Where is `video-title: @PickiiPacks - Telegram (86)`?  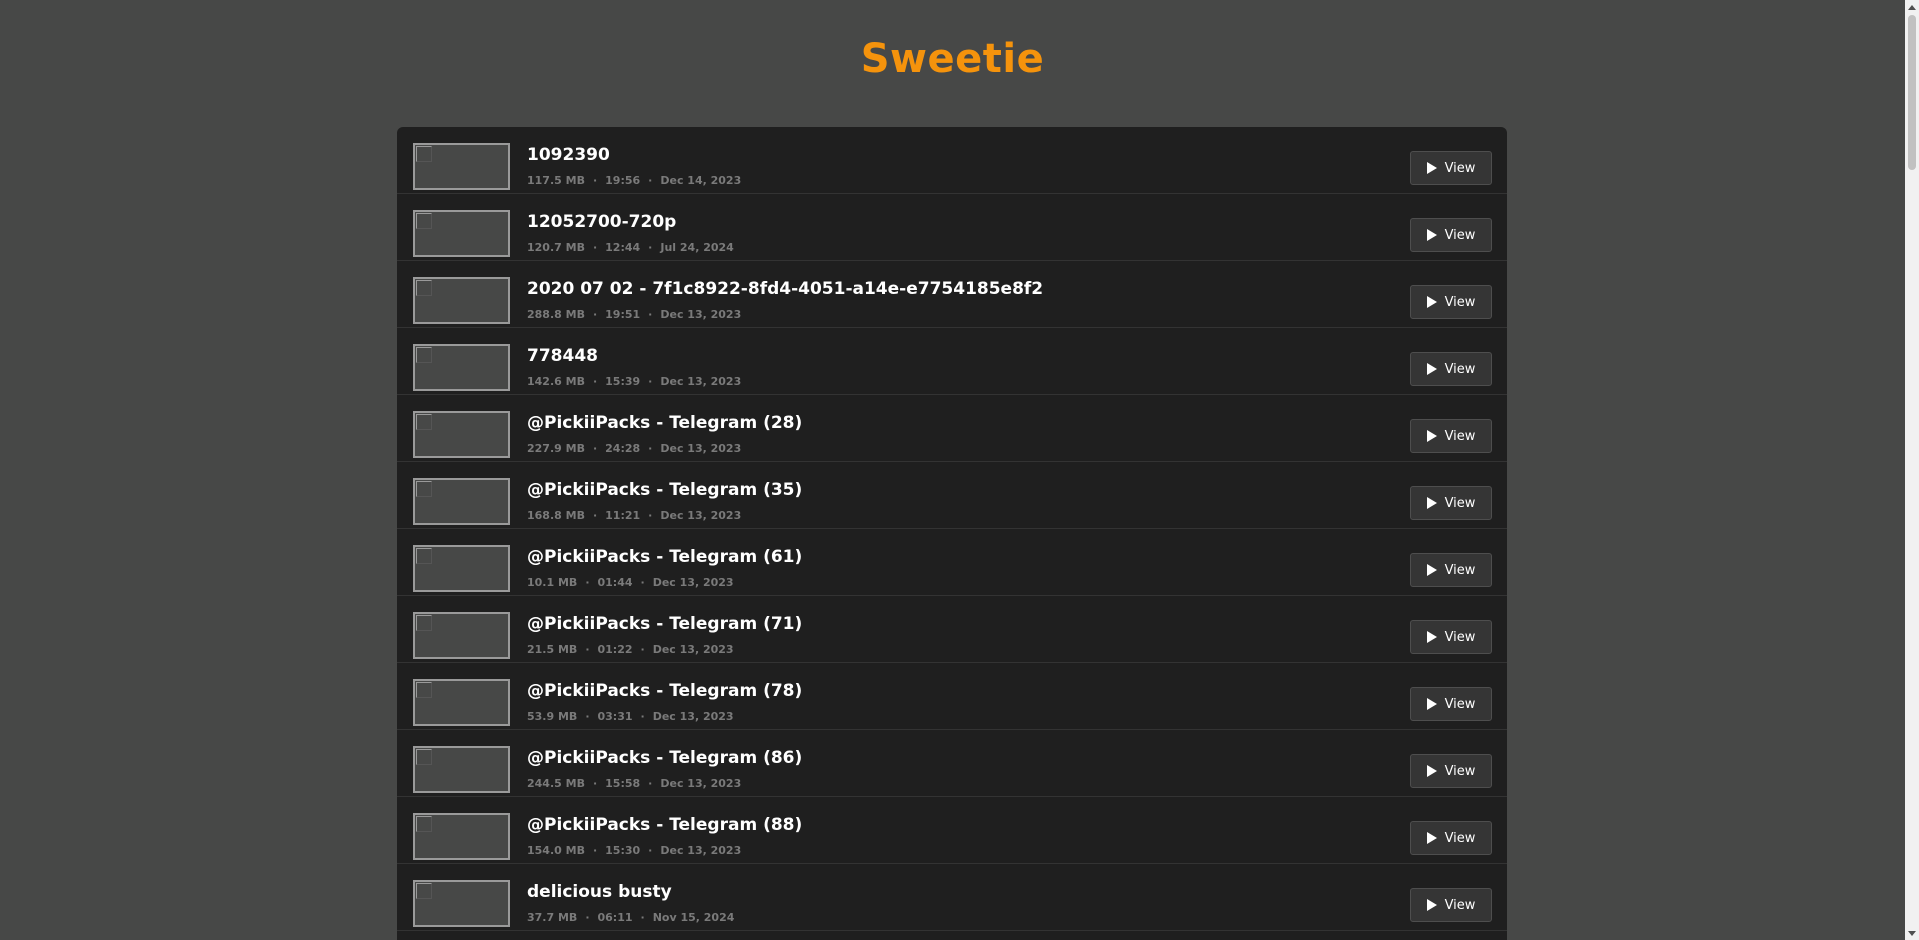
video-title: @PickiiPacks - Telegram (86) is located at coordinates (664, 758).